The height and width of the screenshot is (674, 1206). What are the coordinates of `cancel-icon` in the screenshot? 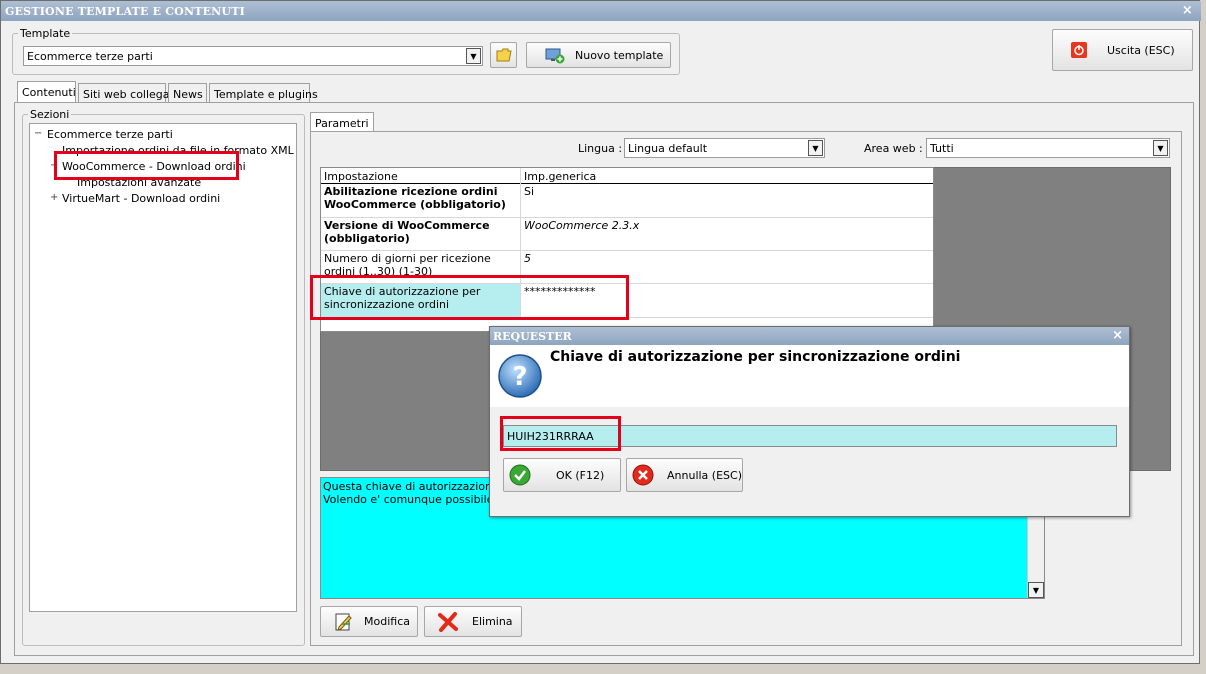 It's located at (643, 475).